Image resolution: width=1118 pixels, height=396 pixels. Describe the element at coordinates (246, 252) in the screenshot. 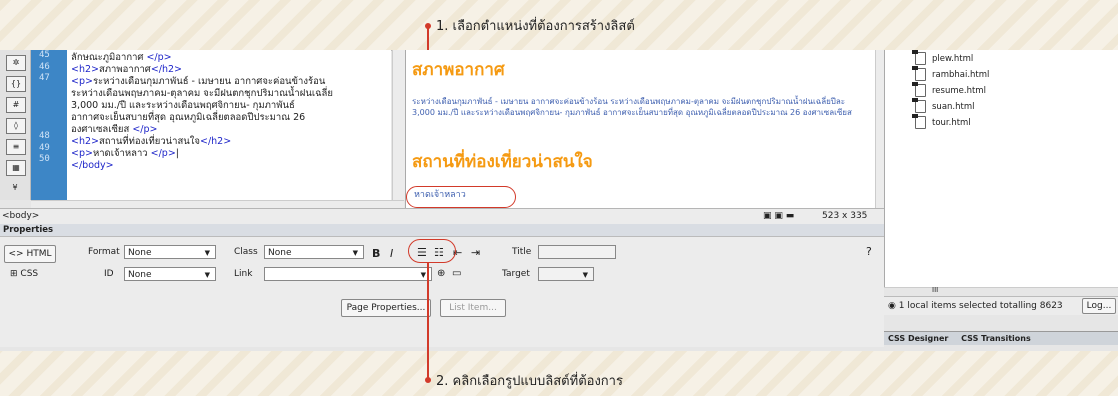

I see `class-label: Class` at that location.